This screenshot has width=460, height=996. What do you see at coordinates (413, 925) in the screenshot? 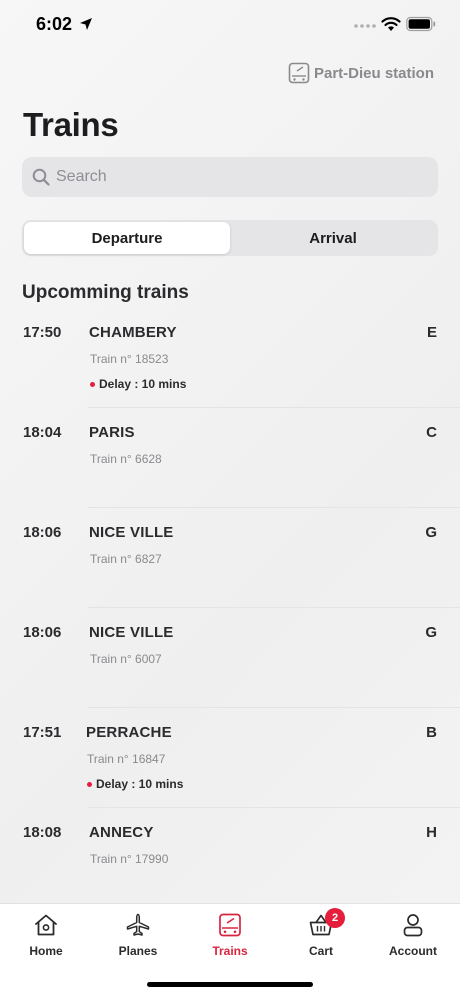
I see `account-icon` at bounding box center [413, 925].